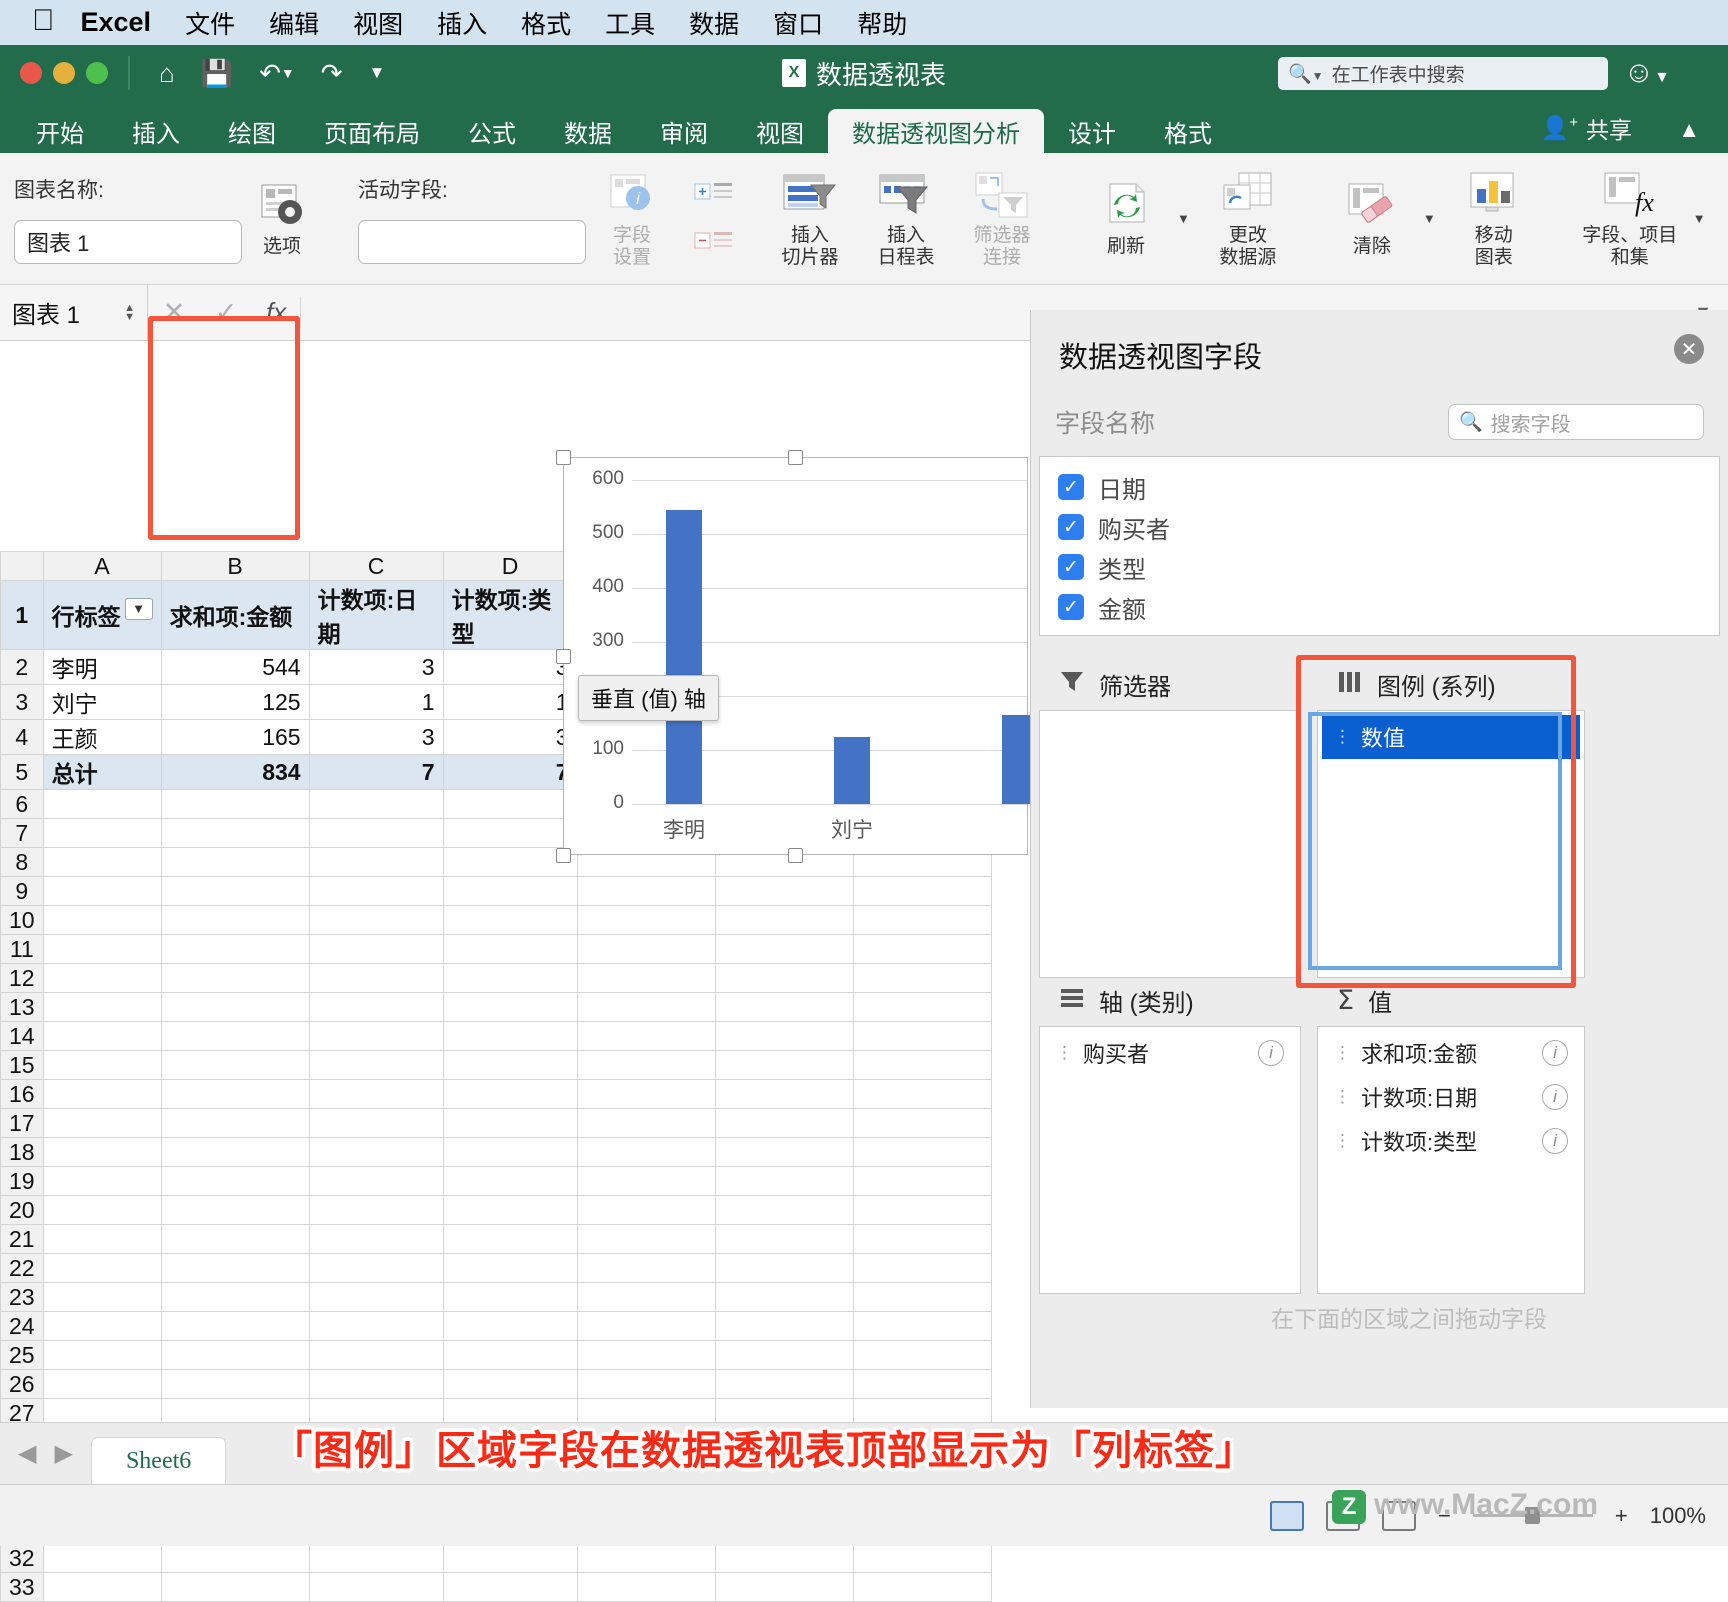 This screenshot has height=1602, width=1728. What do you see at coordinates (1586, 128) in the screenshot?
I see `share-button: 👤+ 共享` at bounding box center [1586, 128].